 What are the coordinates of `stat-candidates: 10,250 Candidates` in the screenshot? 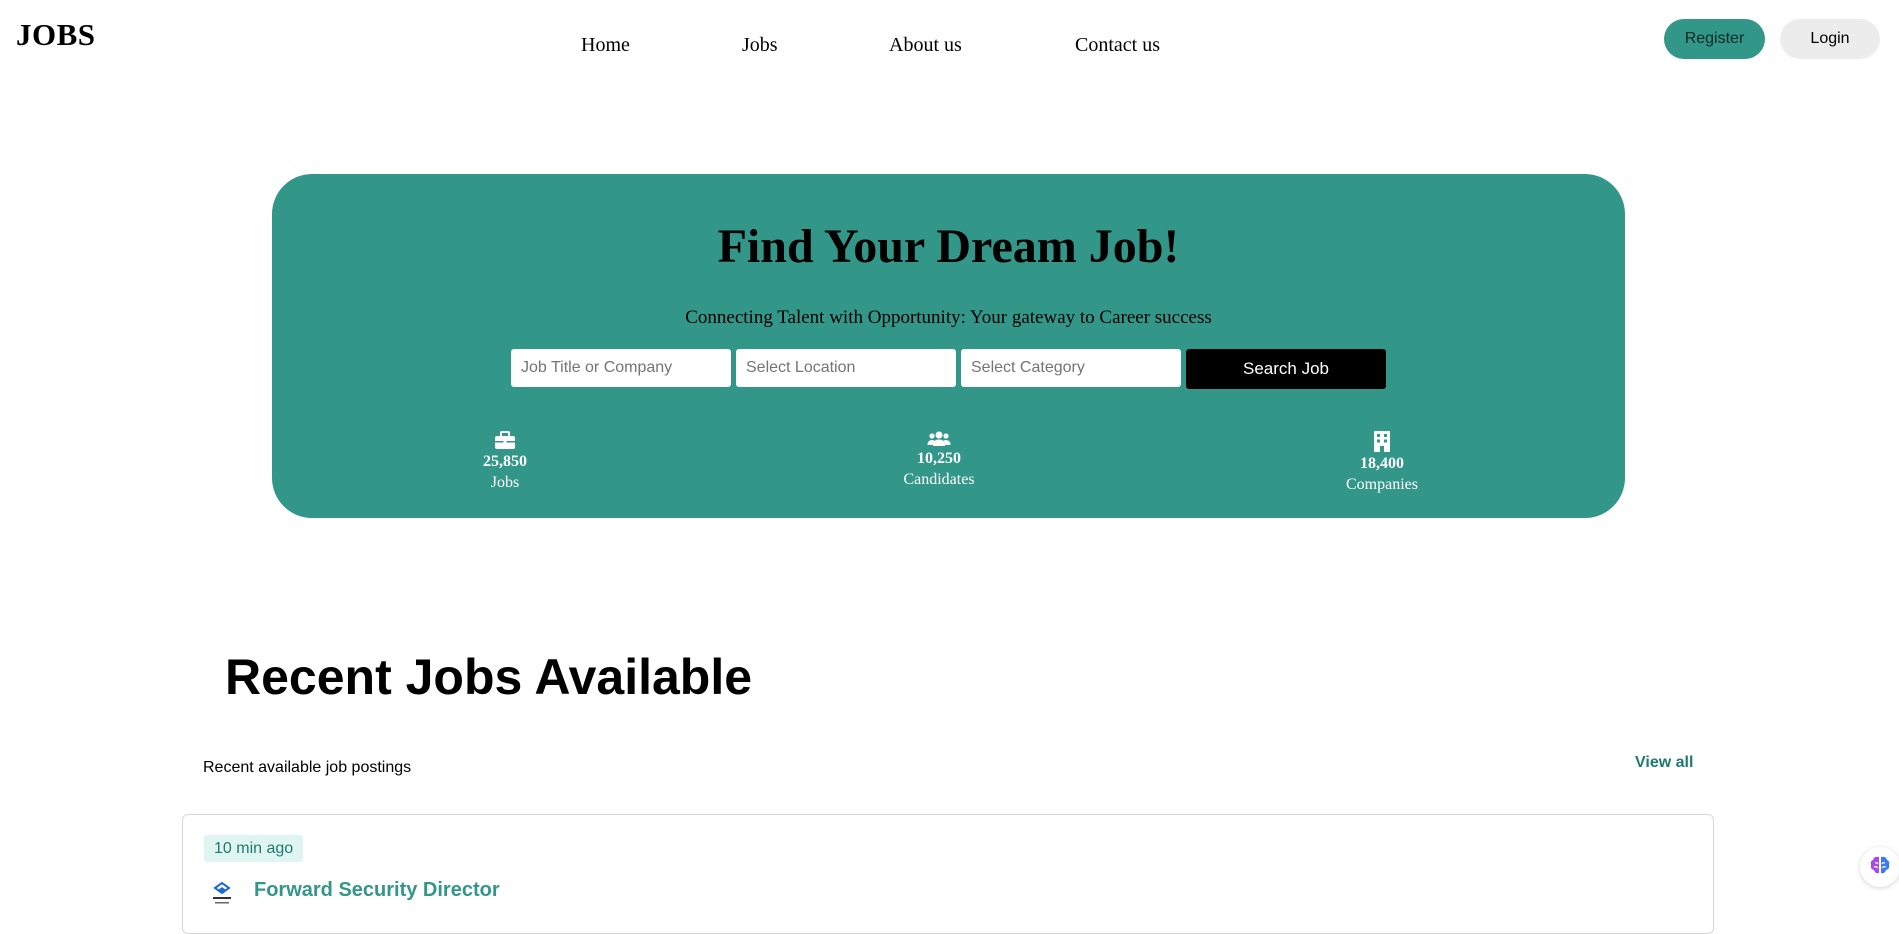 It's located at (939, 460).